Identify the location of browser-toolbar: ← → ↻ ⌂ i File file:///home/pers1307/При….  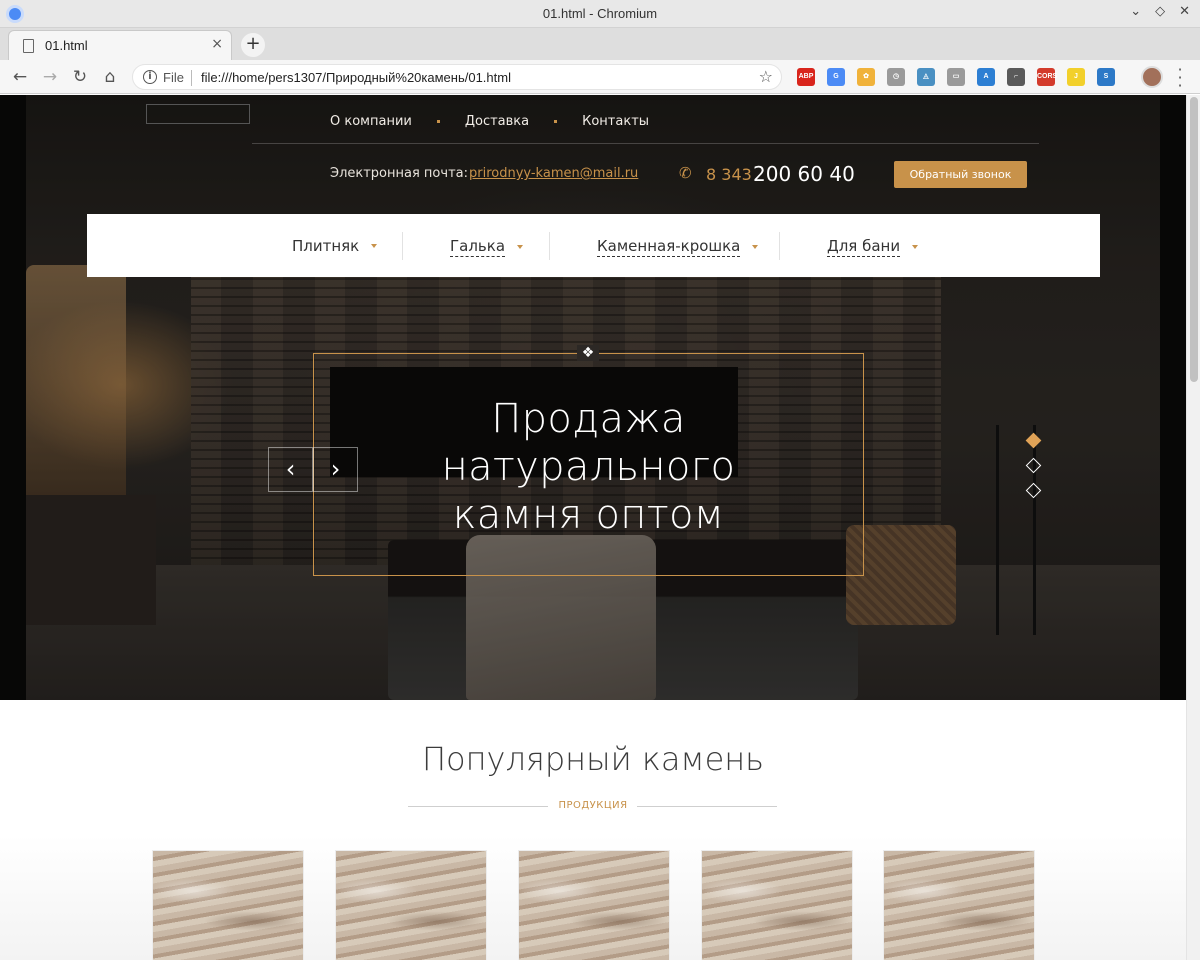
(600, 77).